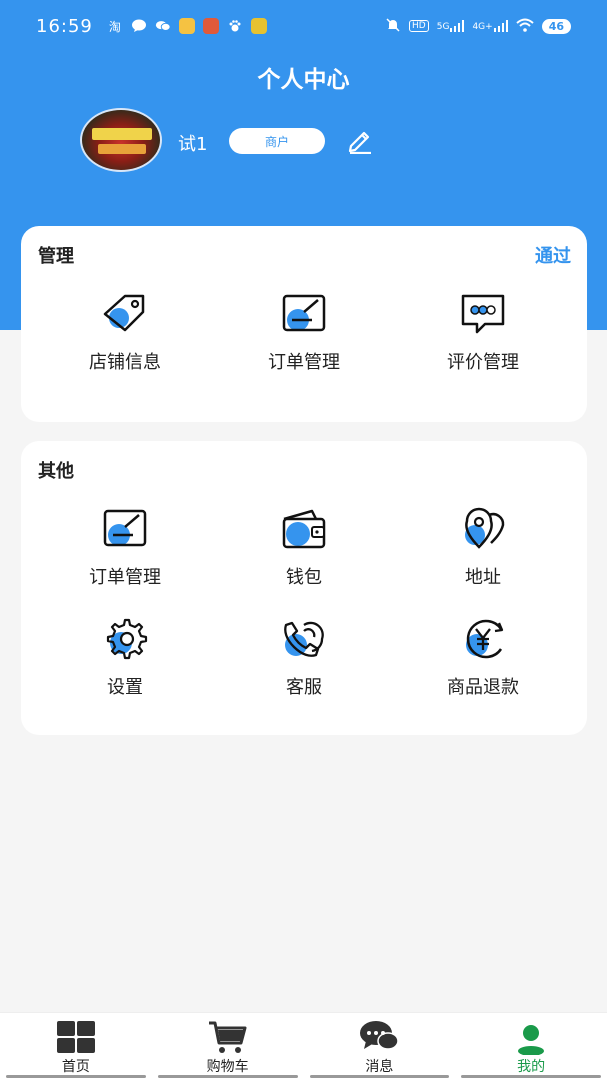 The width and height of the screenshot is (607, 1080). Describe the element at coordinates (56, 471) in the screenshot. I see `other-title: 其他` at that location.